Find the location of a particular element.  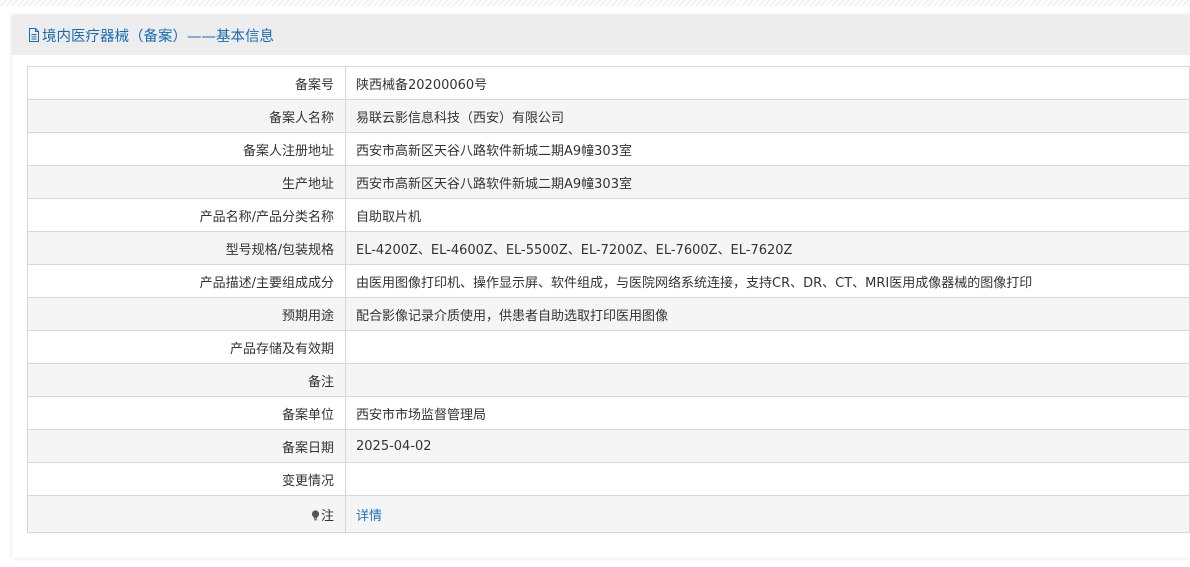

table-row: 生产地址 西安市高新区天谷八路软件新城二期A9幢303室 is located at coordinates (608, 182).